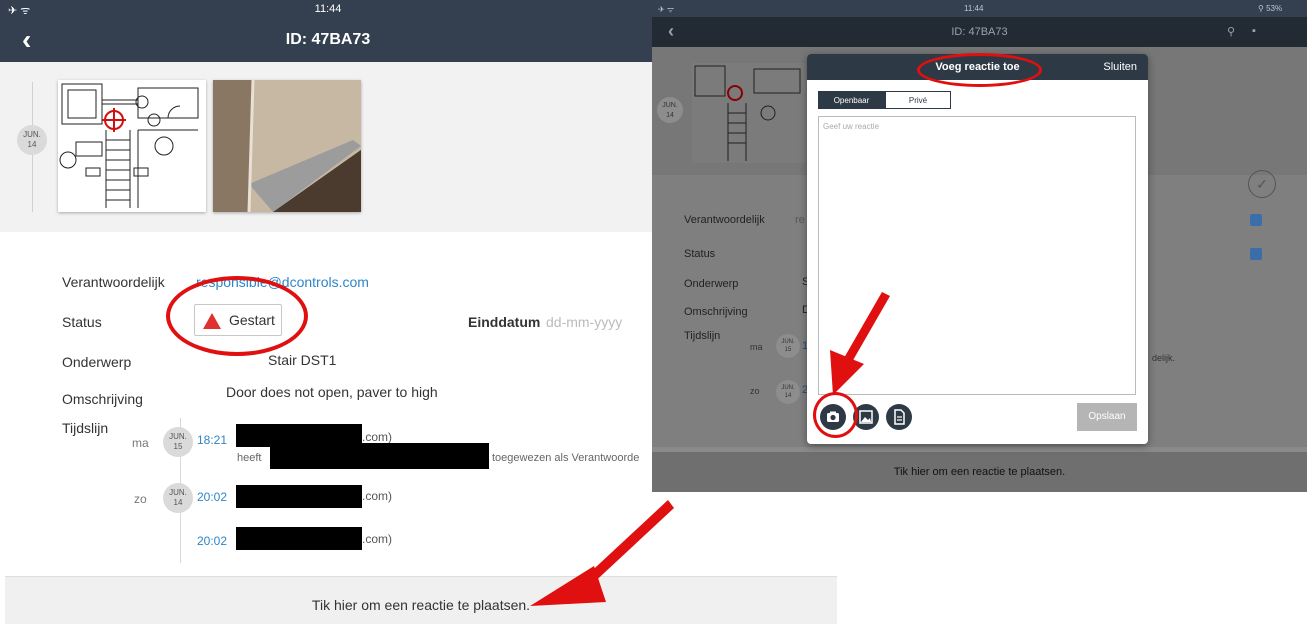  Describe the element at coordinates (860, 343) in the screenshot. I see `annotation-arrow-camera-icon` at that location.